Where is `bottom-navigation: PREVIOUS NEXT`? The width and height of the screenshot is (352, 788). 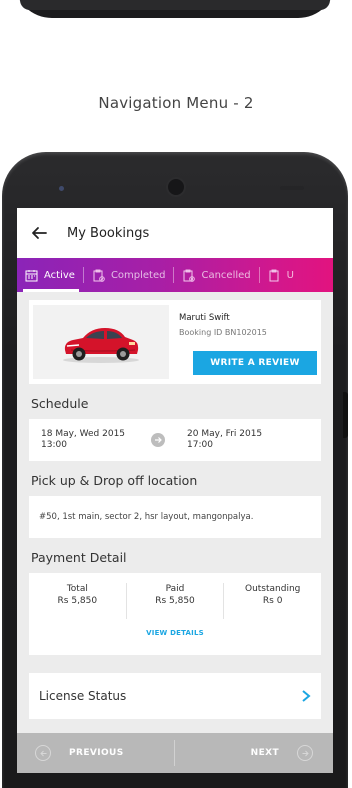
bottom-navigation: PREVIOUS NEXT is located at coordinates (175, 753).